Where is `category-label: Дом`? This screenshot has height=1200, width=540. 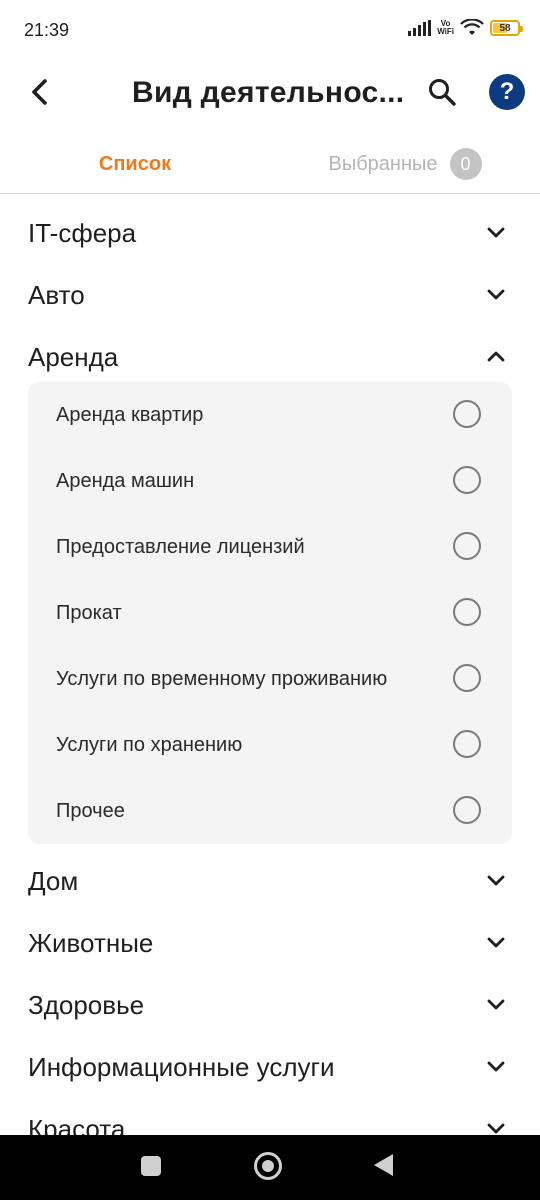
category-label: Дом is located at coordinates (53, 881).